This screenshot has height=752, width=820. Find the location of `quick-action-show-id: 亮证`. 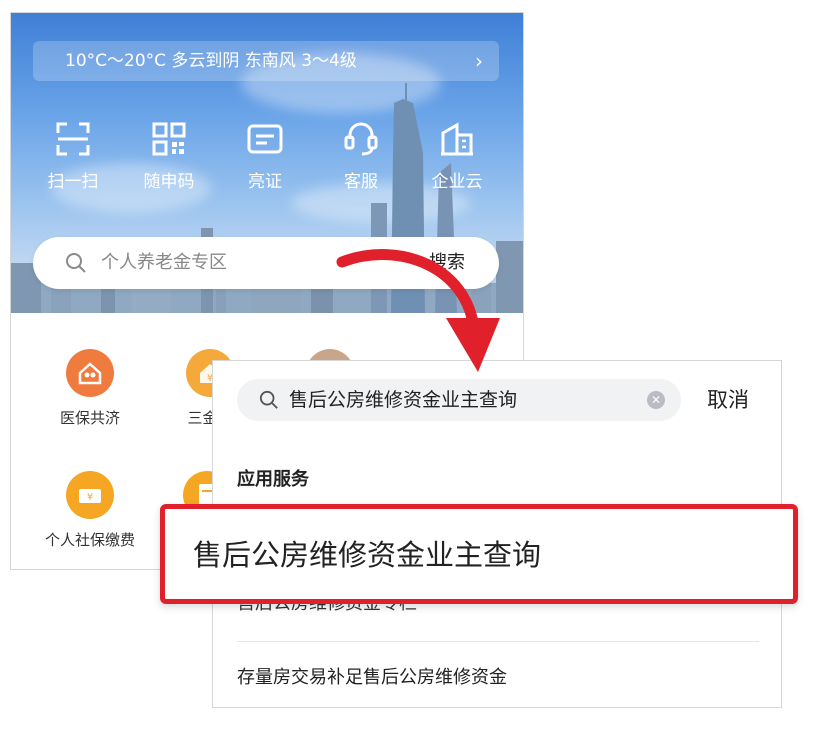

quick-action-show-id: 亮证 is located at coordinates (265, 156).